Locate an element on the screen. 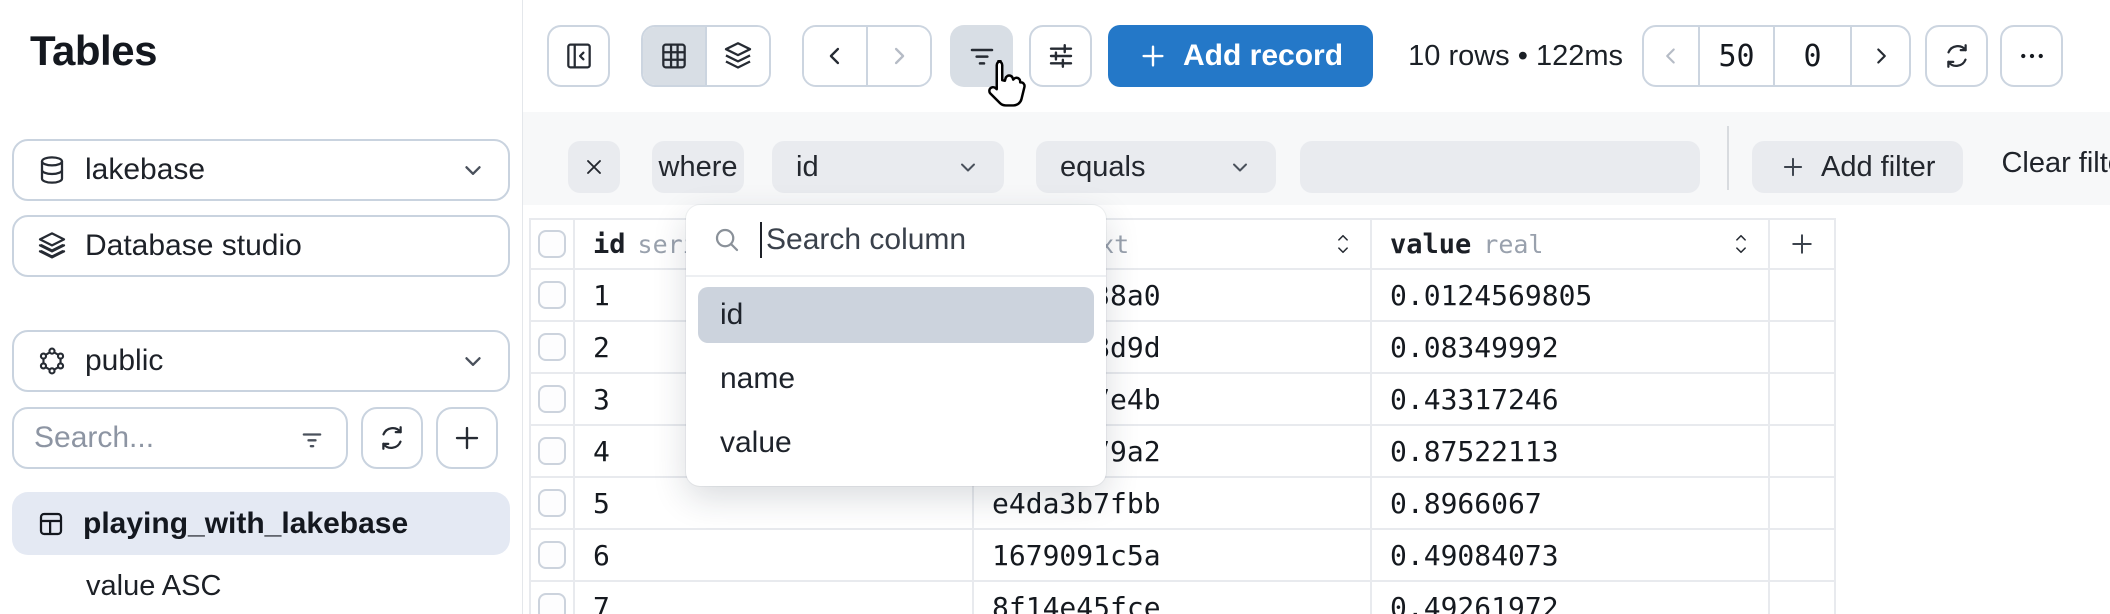  add-filter-button: Add filter is located at coordinates (1858, 167).